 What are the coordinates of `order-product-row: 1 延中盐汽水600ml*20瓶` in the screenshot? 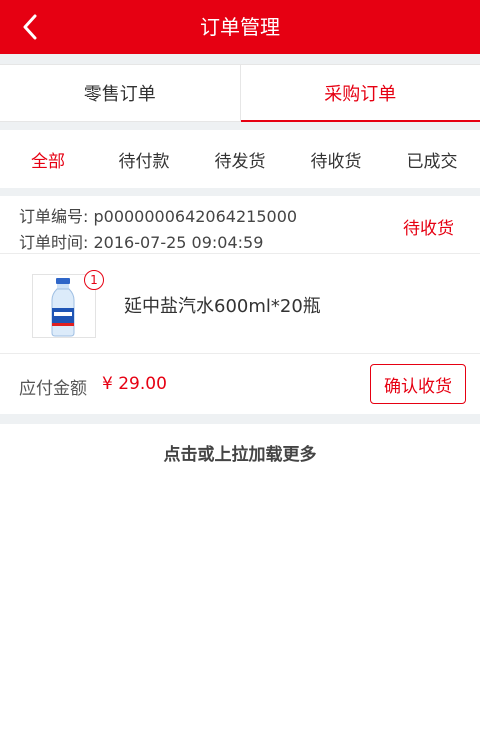 It's located at (240, 304).